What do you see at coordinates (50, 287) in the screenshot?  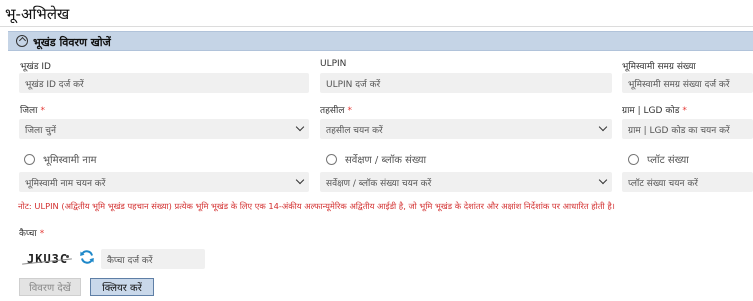 I see `view-details-button: विवरण देखें` at bounding box center [50, 287].